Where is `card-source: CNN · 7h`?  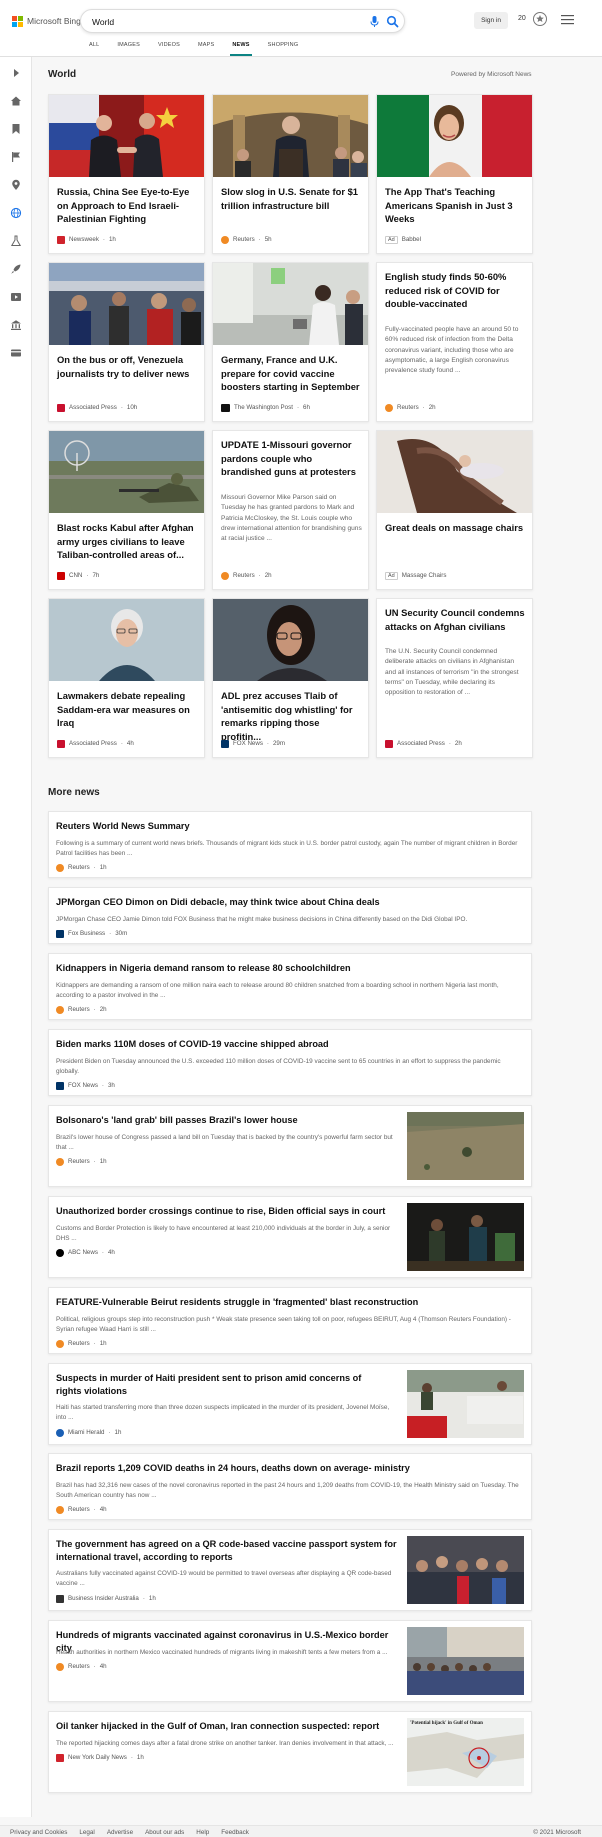 card-source: CNN · 7h is located at coordinates (78, 575).